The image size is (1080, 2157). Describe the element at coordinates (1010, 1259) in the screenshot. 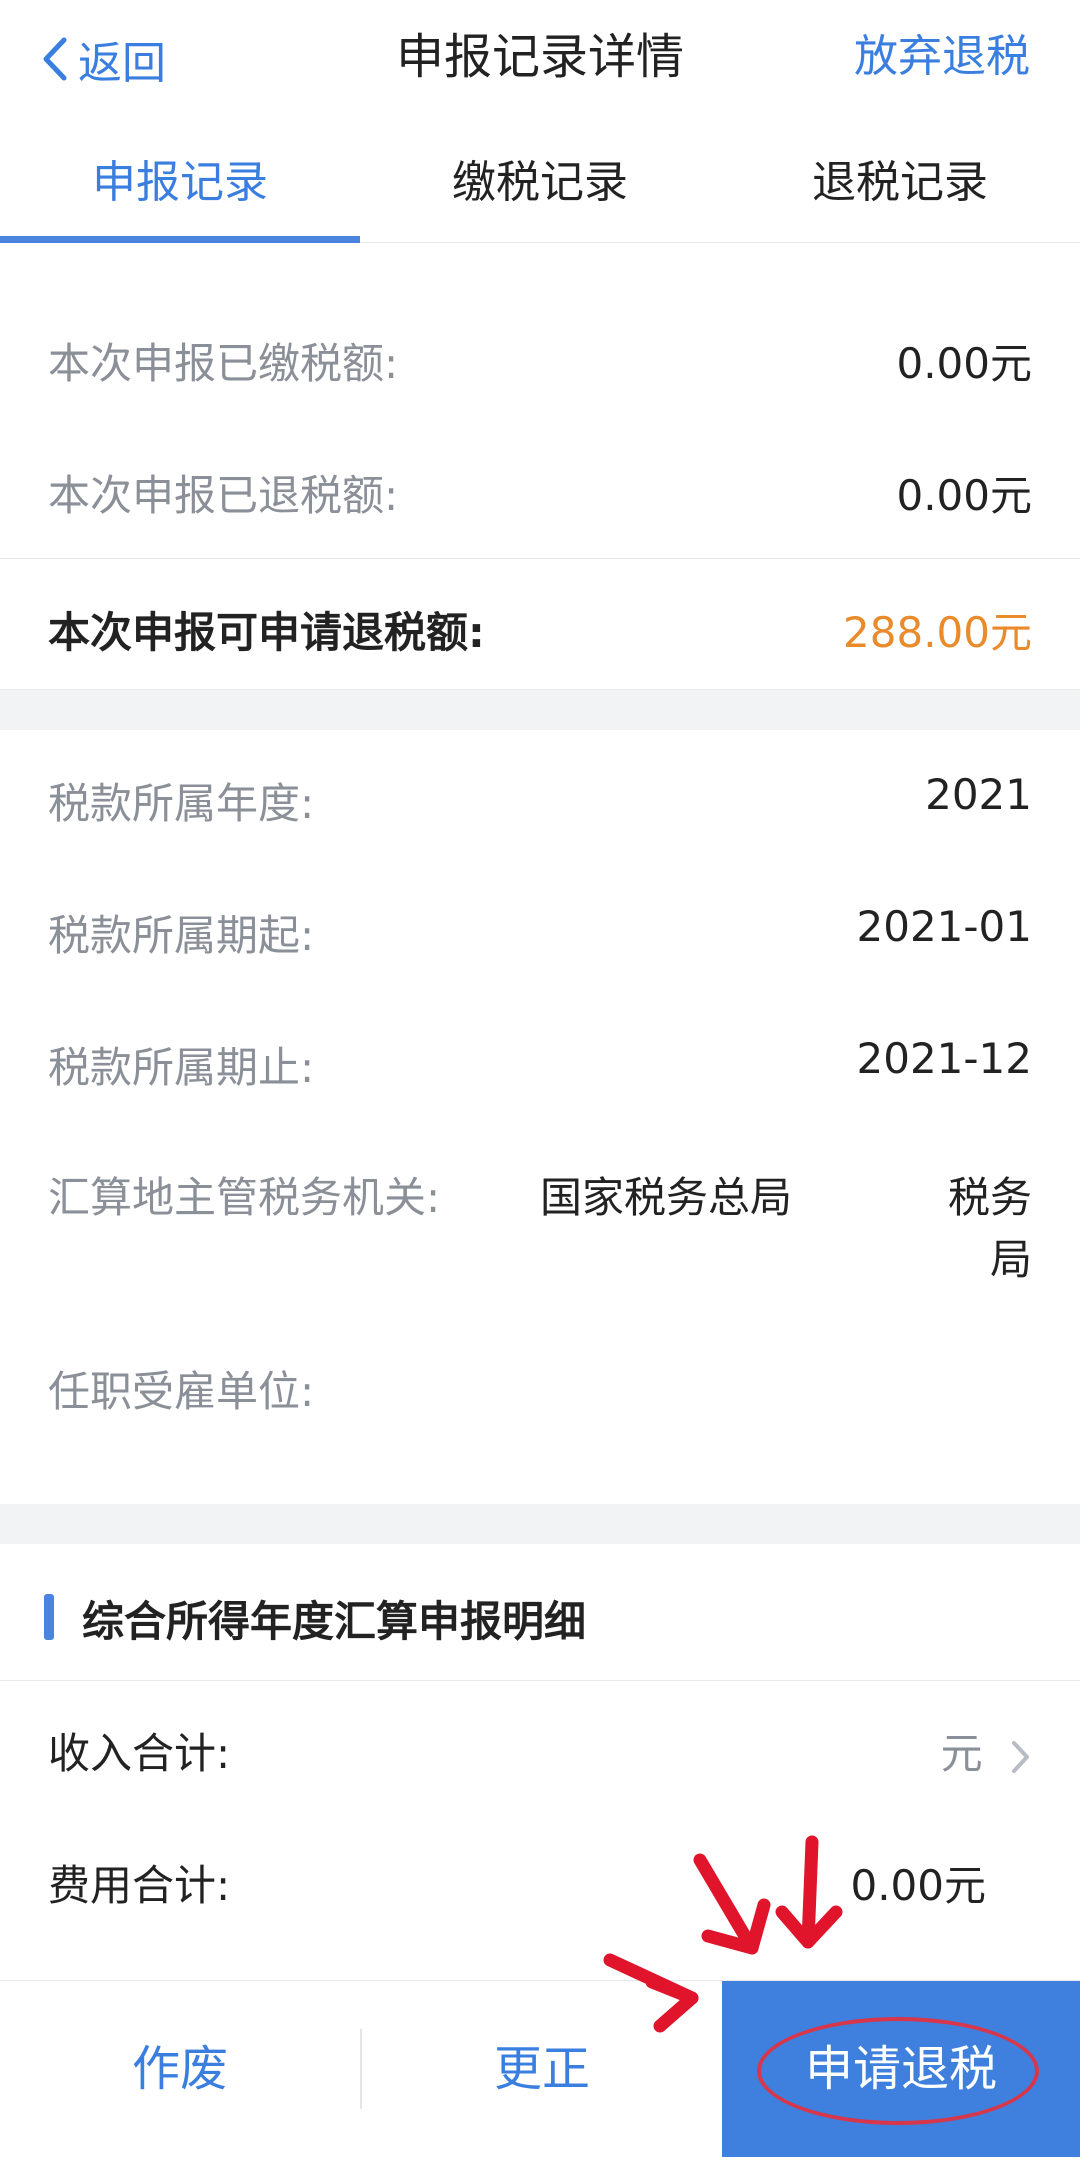

I see `authority-value-part: 局` at that location.